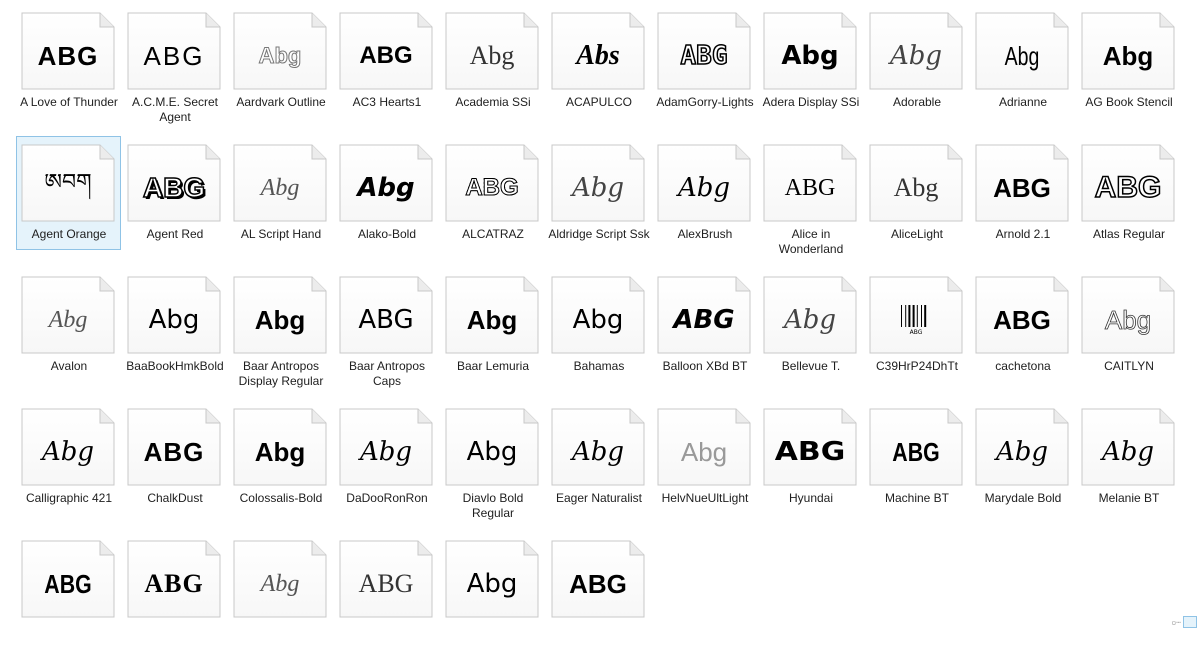 This screenshot has width=1197, height=646. I want to click on font-file-name: AlexBrush, so click(705, 234).